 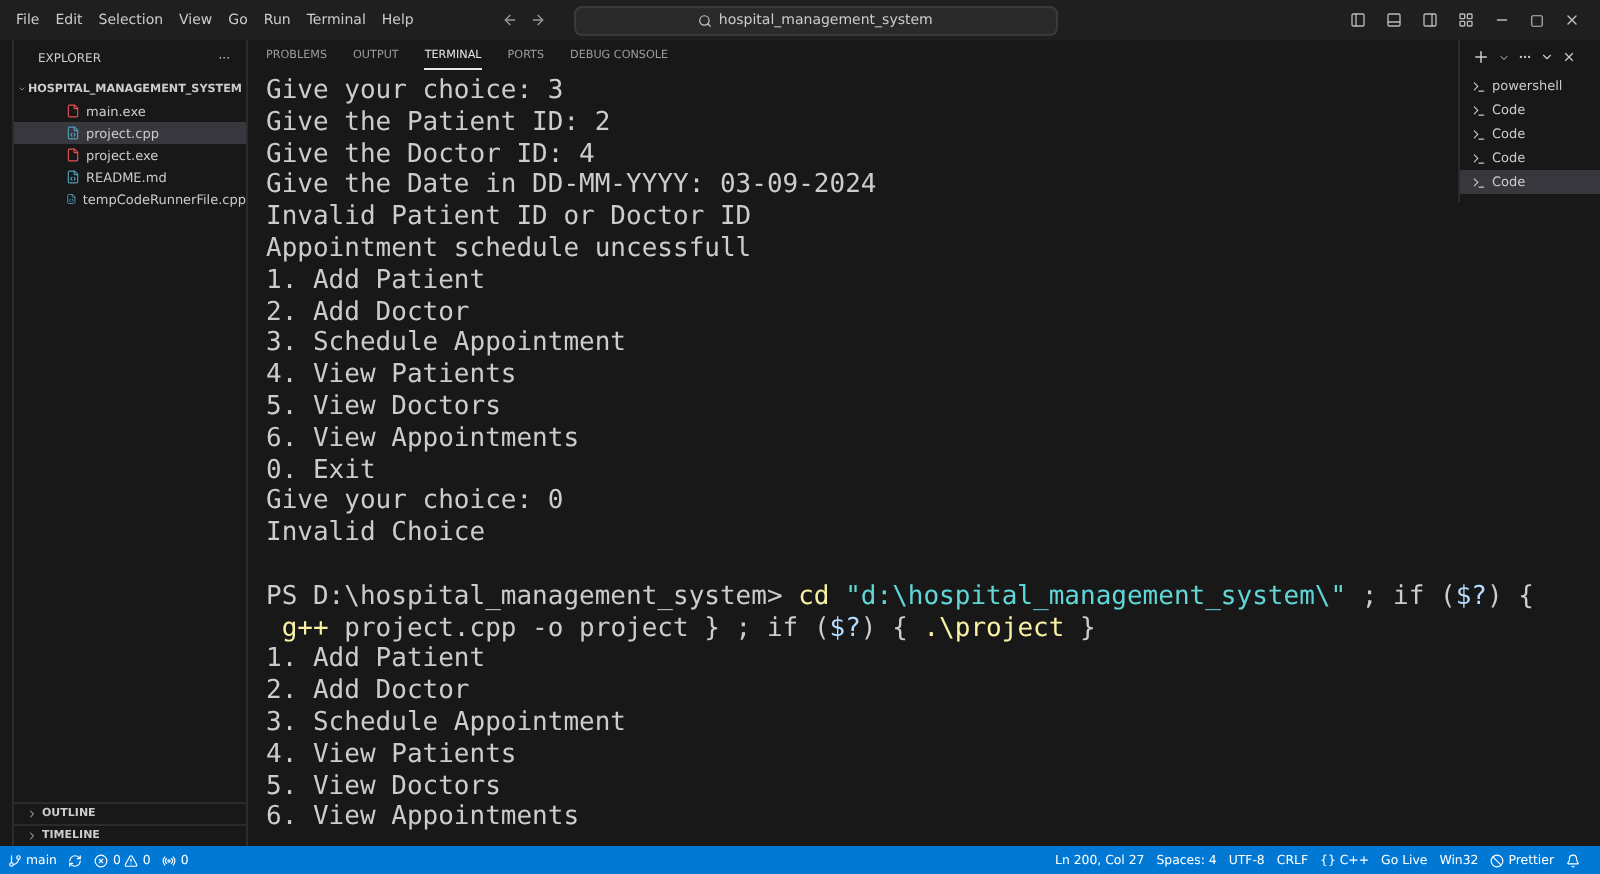 I want to click on sync-icon, so click(x=75, y=860).